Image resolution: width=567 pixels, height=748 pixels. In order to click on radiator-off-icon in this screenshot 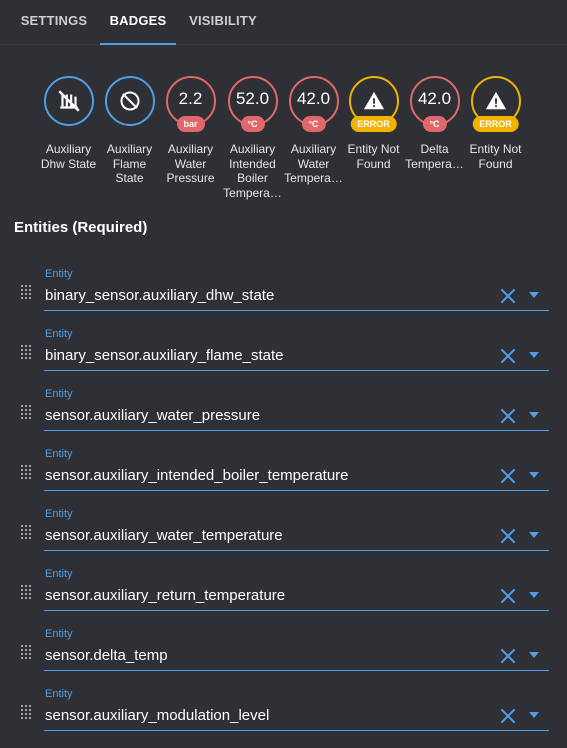, I will do `click(68, 101)`.